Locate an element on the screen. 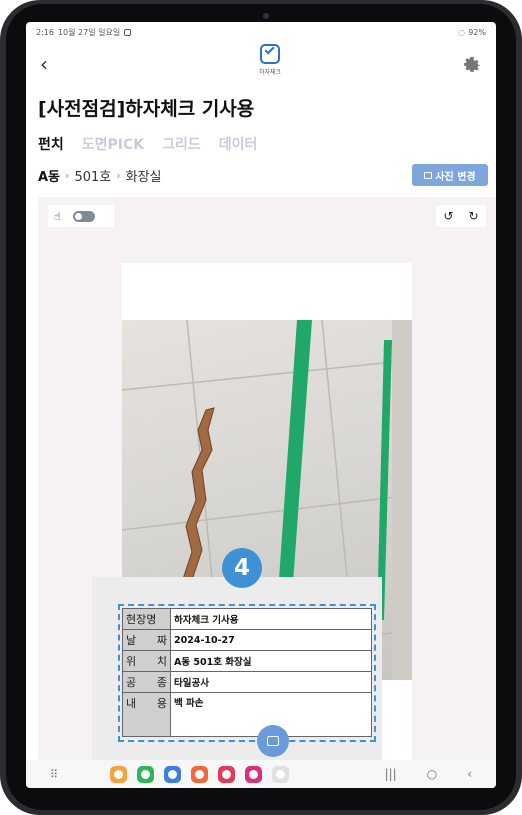  phone-app-icon is located at coordinates (145, 774).